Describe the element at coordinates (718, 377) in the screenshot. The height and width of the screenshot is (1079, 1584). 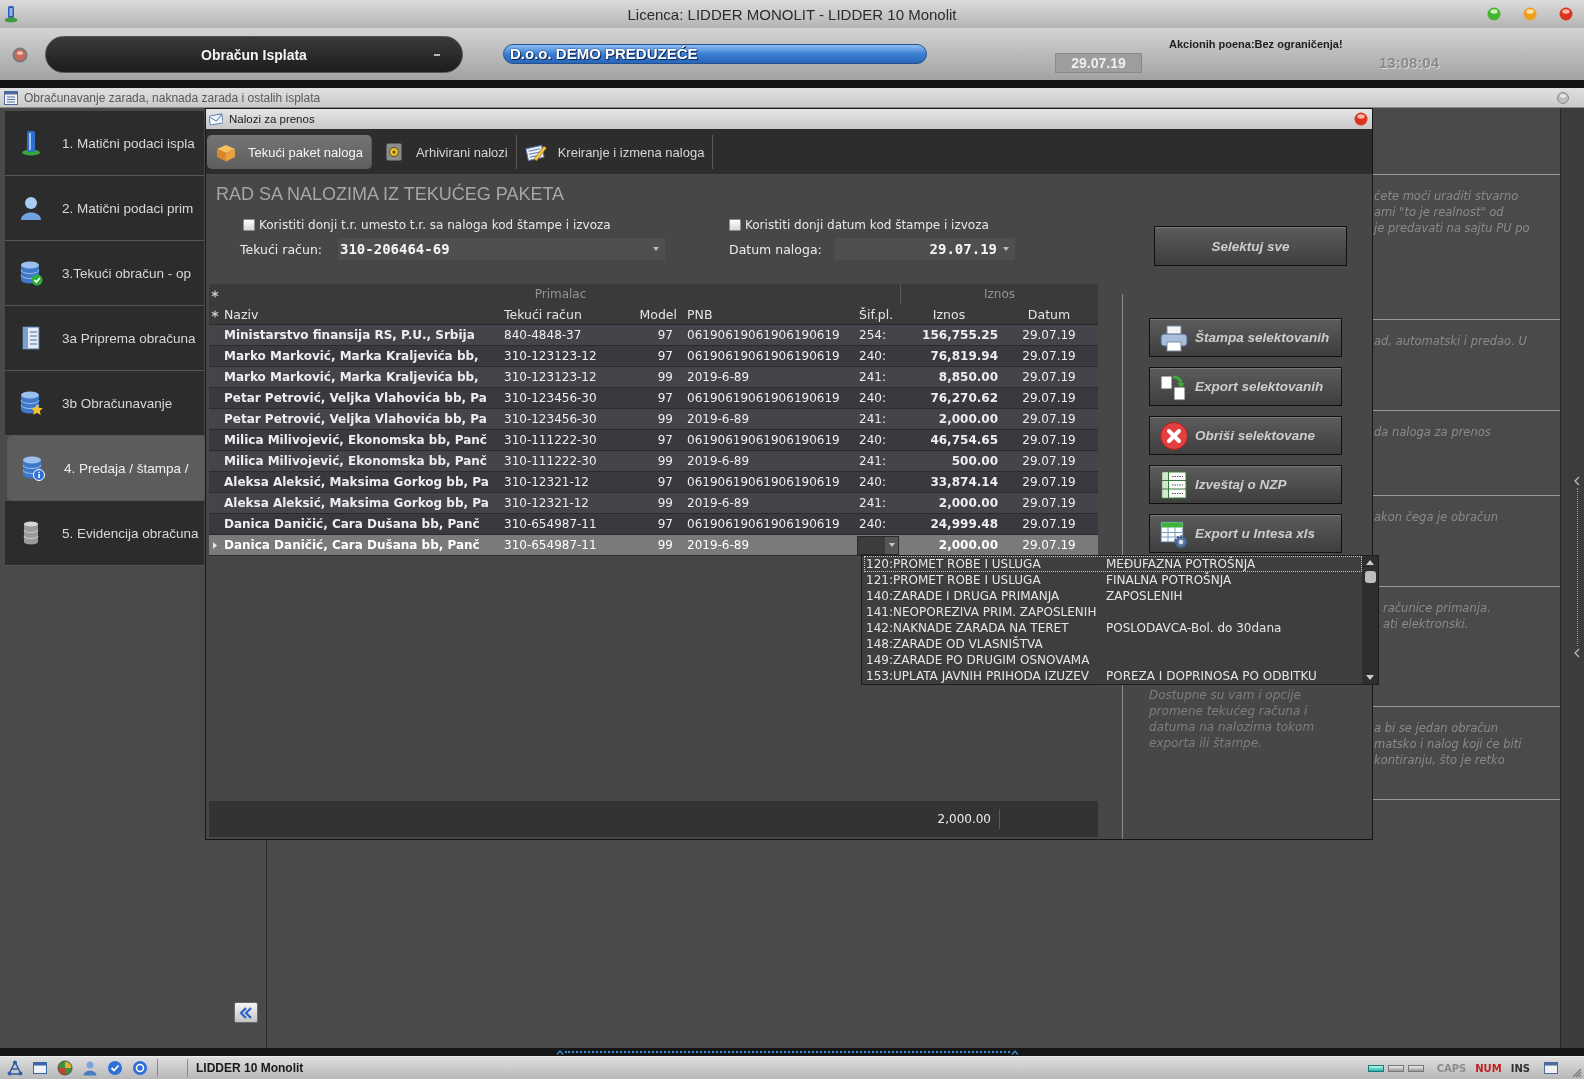
I see `table-cell-text: 2019-6-89` at that location.